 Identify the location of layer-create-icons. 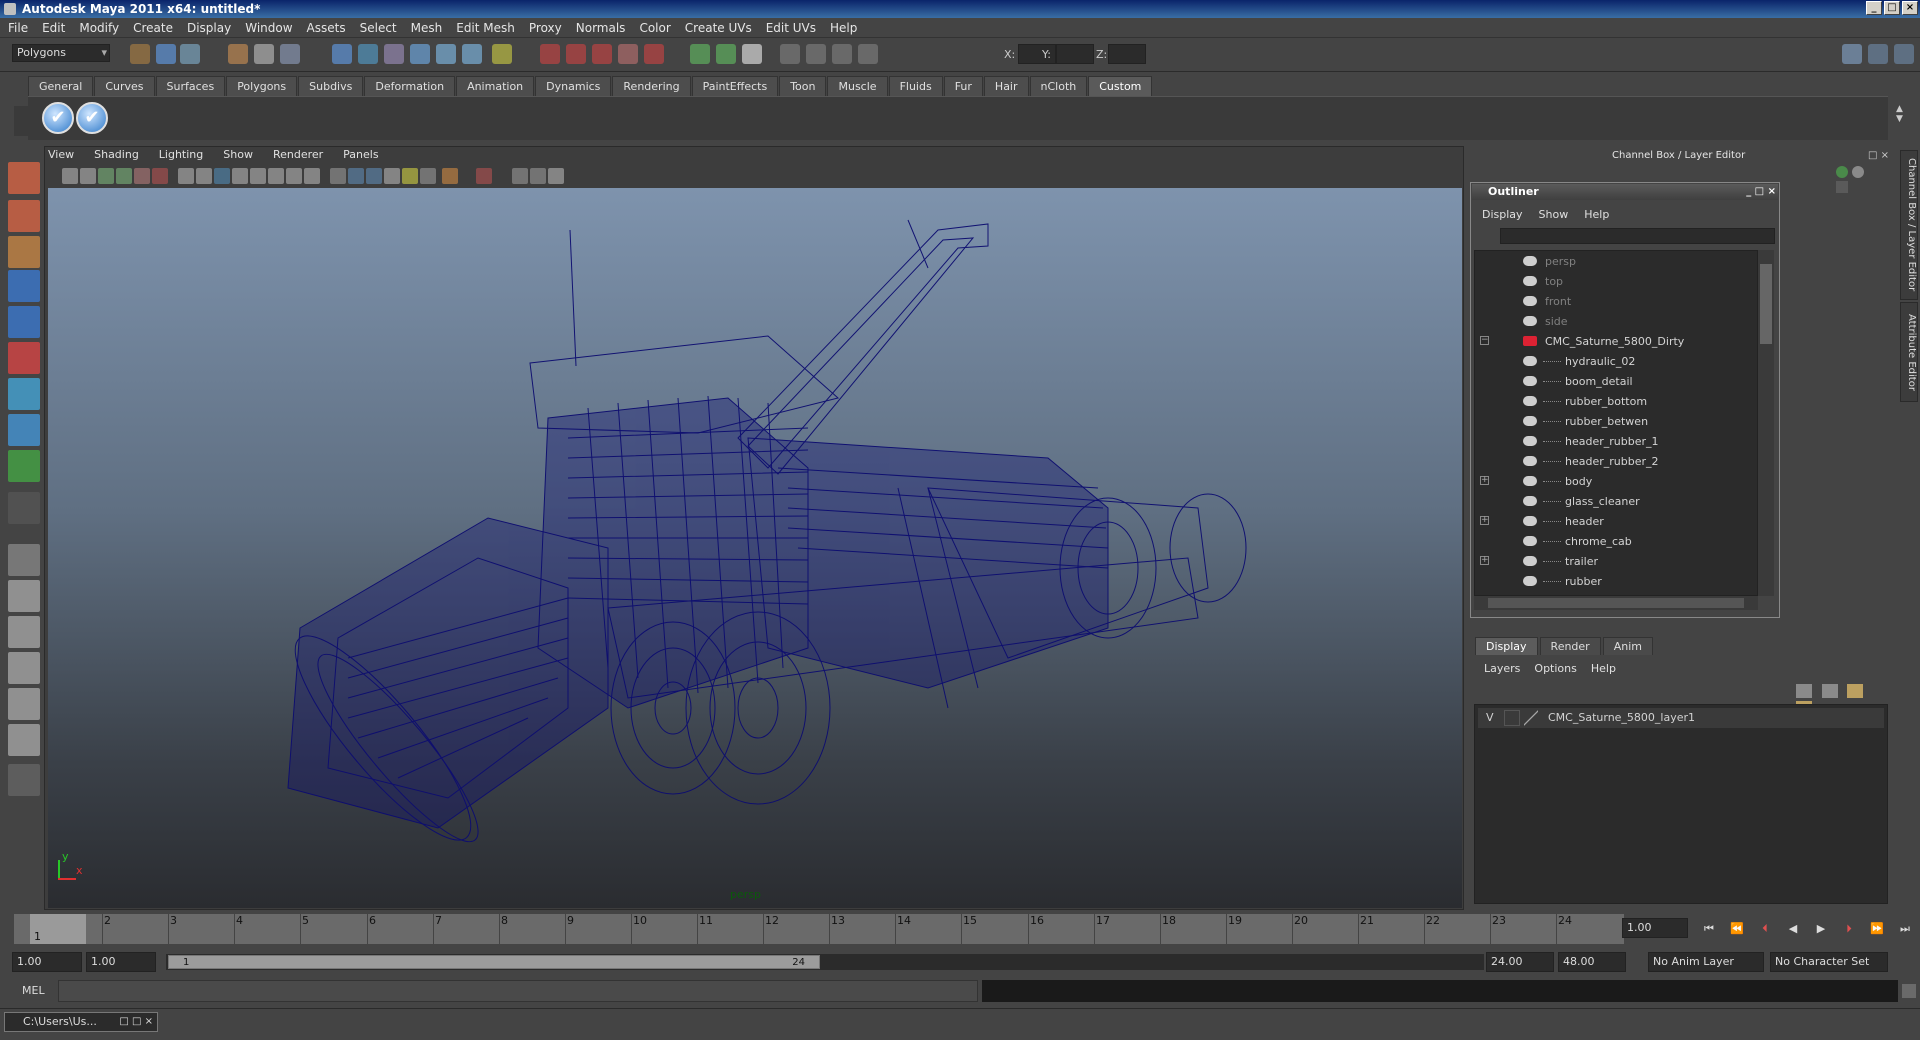
(1841, 699).